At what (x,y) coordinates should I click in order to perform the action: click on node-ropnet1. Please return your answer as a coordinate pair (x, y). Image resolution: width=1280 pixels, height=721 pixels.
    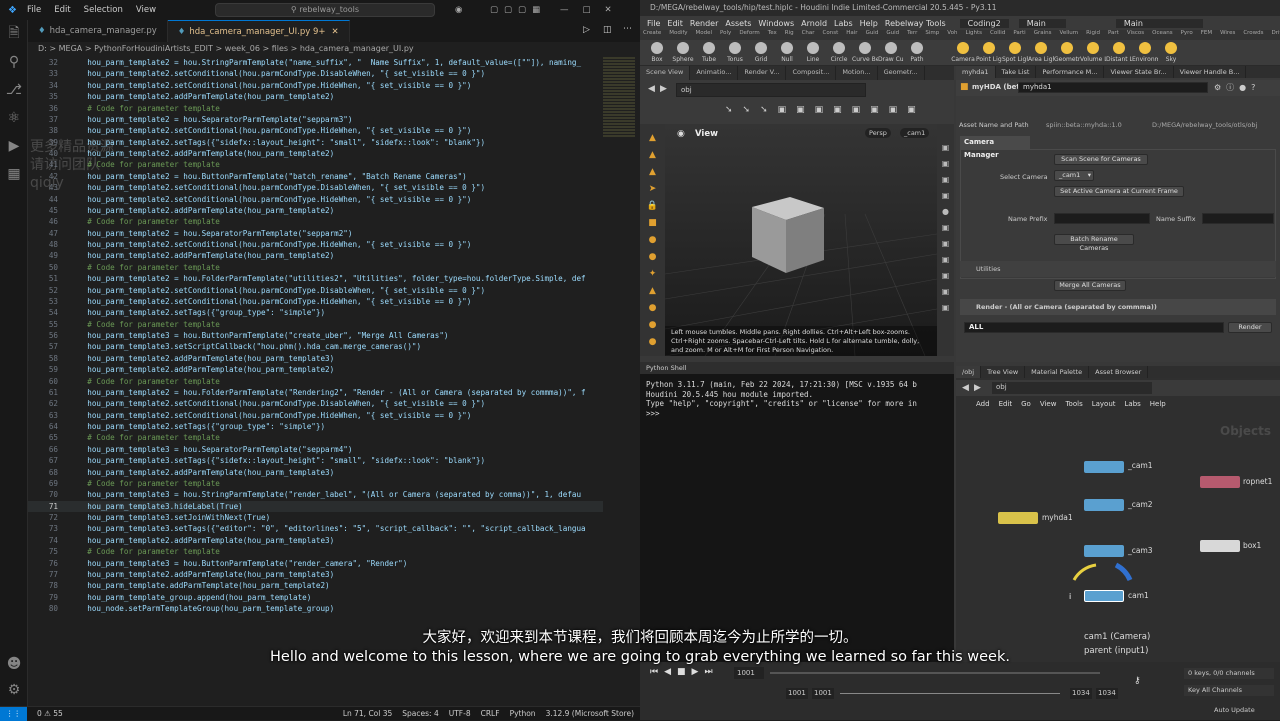
    Looking at the image, I should click on (1220, 482).